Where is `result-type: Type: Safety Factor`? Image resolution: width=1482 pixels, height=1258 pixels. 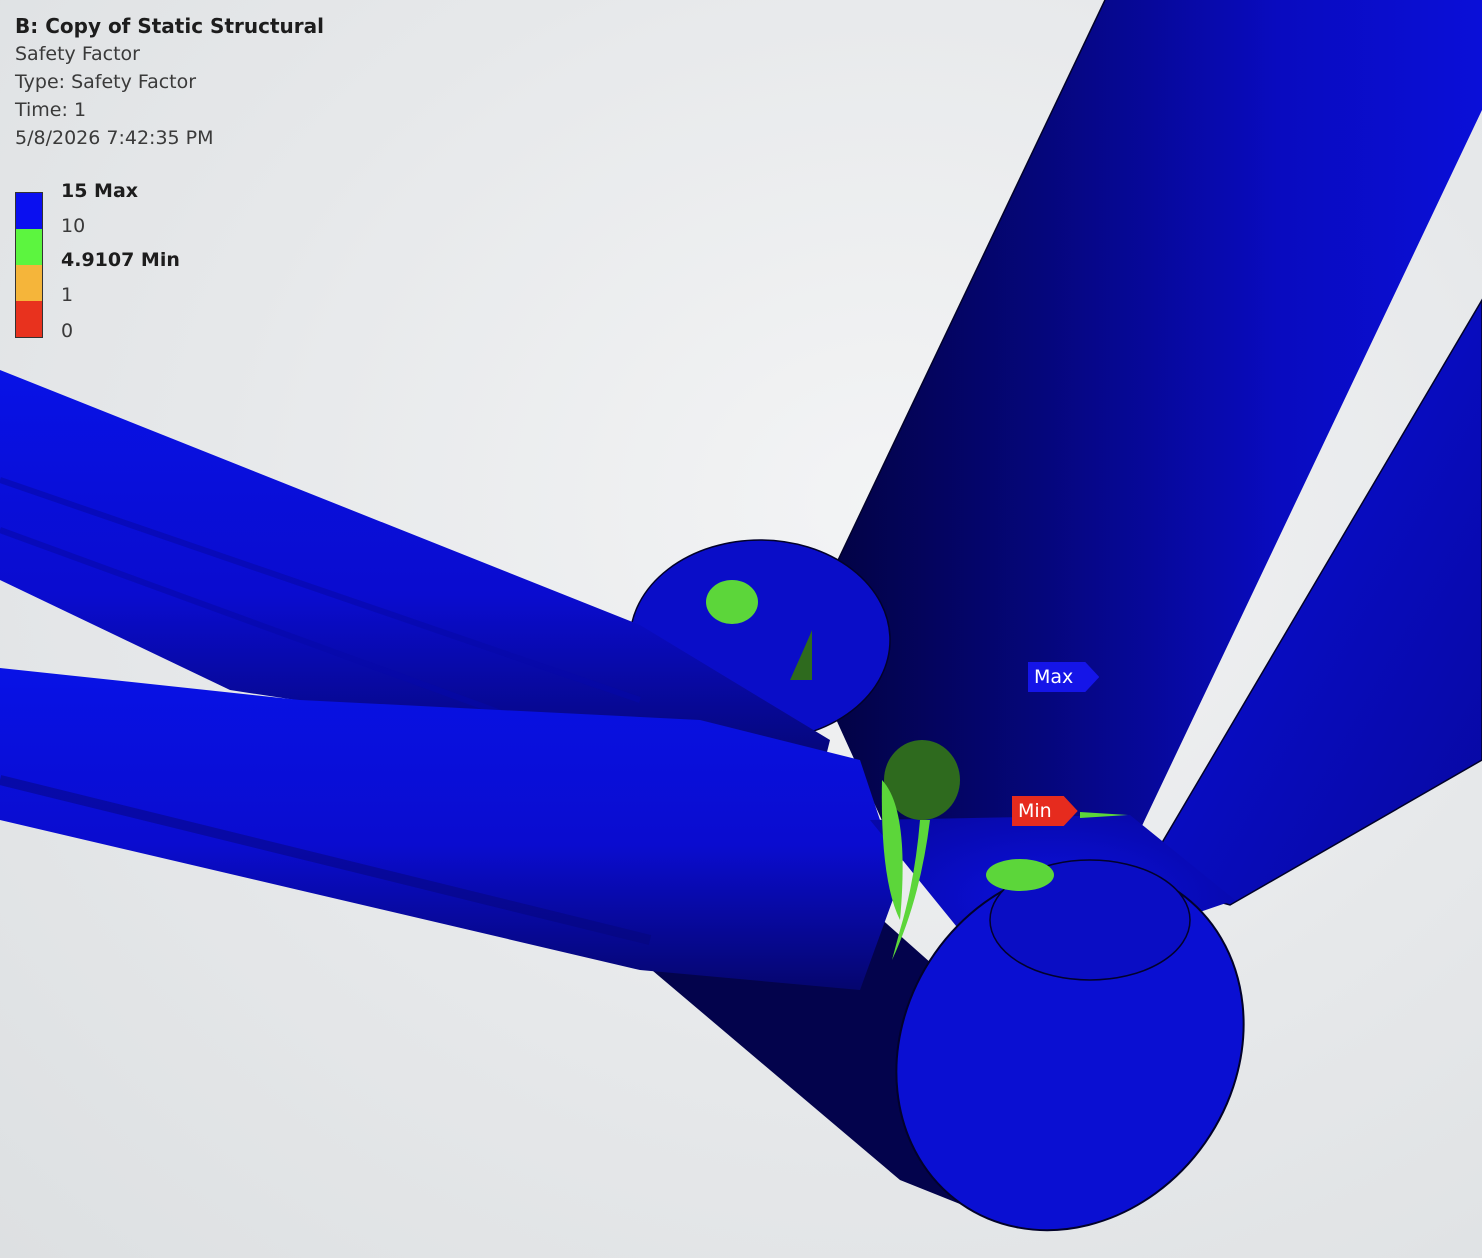 result-type: Type: Safety Factor is located at coordinates (106, 82).